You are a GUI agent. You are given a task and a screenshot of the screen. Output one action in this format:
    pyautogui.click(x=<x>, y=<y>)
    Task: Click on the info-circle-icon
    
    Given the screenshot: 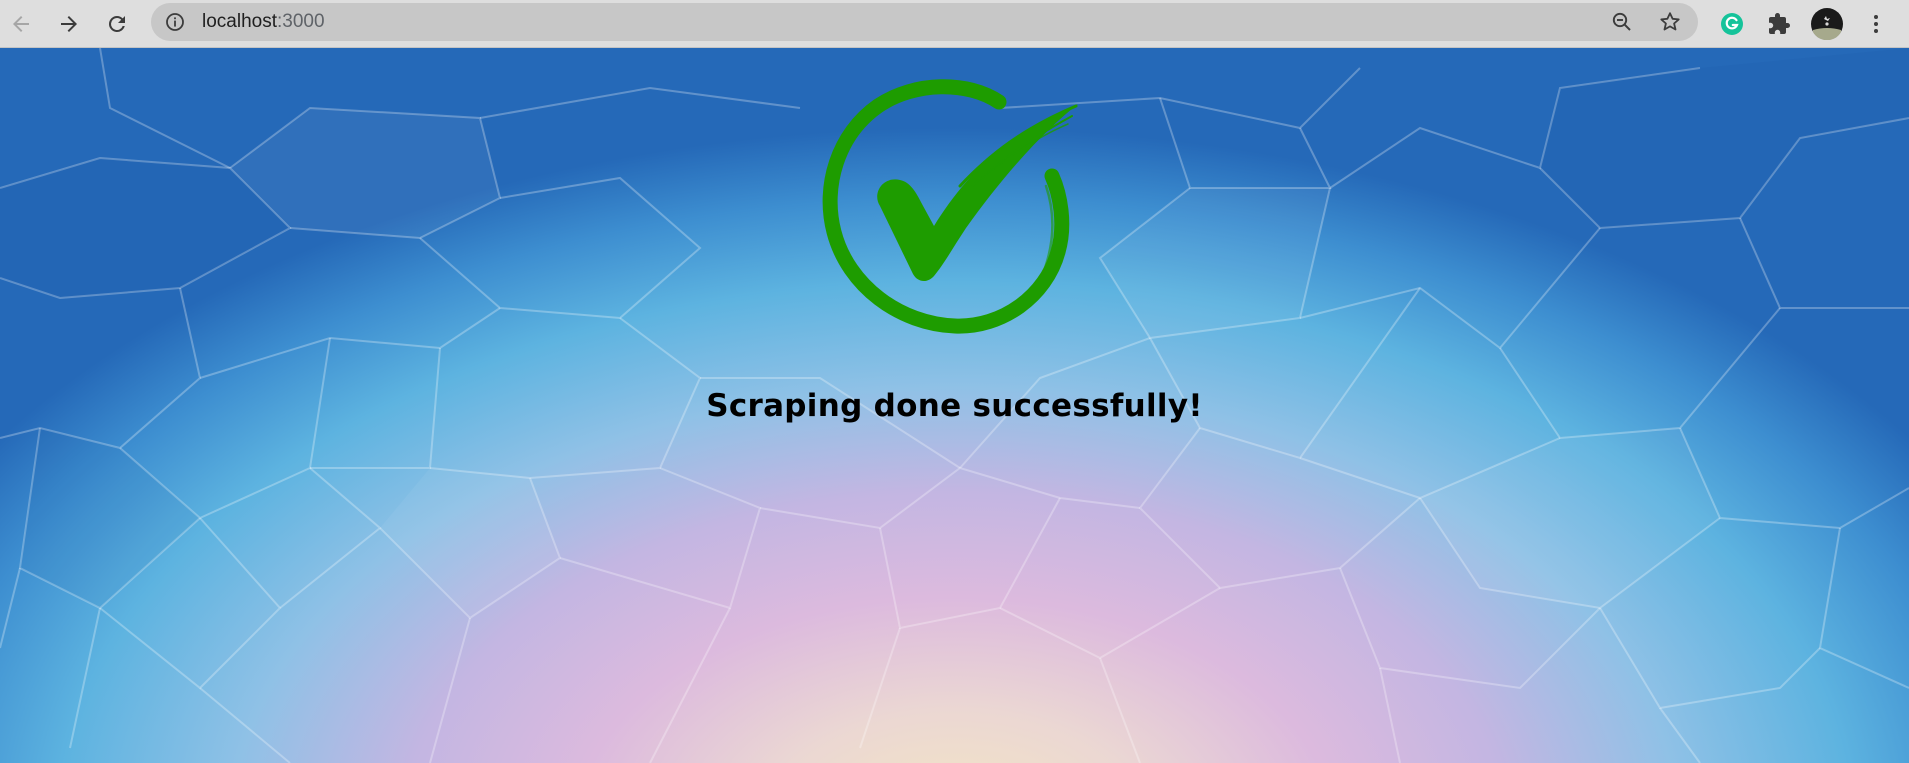 What is the action you would take?
    pyautogui.click(x=175, y=22)
    